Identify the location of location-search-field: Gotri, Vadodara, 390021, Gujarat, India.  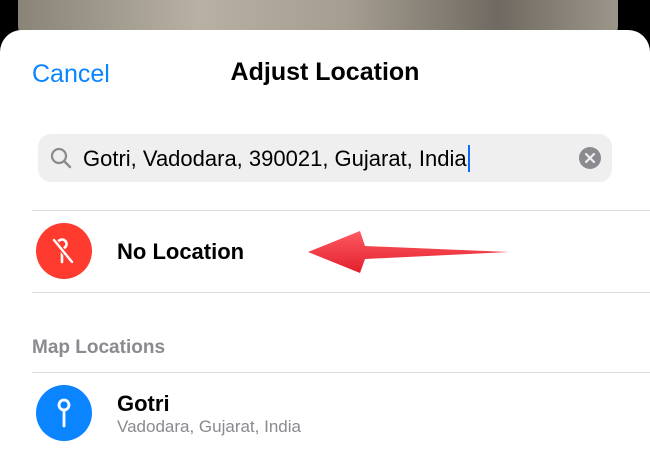
(325, 158).